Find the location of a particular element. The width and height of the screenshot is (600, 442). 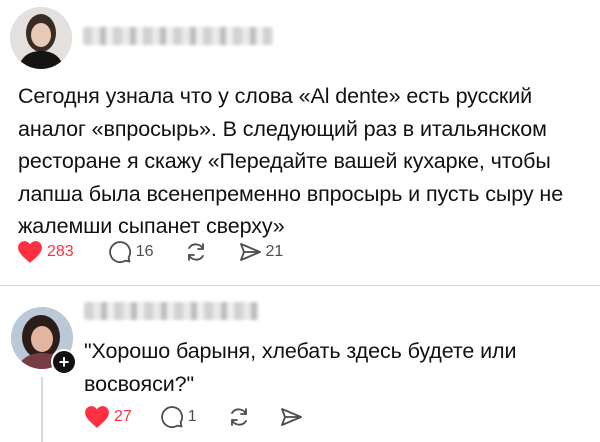

reply-comment-count: 1 is located at coordinates (192, 416).